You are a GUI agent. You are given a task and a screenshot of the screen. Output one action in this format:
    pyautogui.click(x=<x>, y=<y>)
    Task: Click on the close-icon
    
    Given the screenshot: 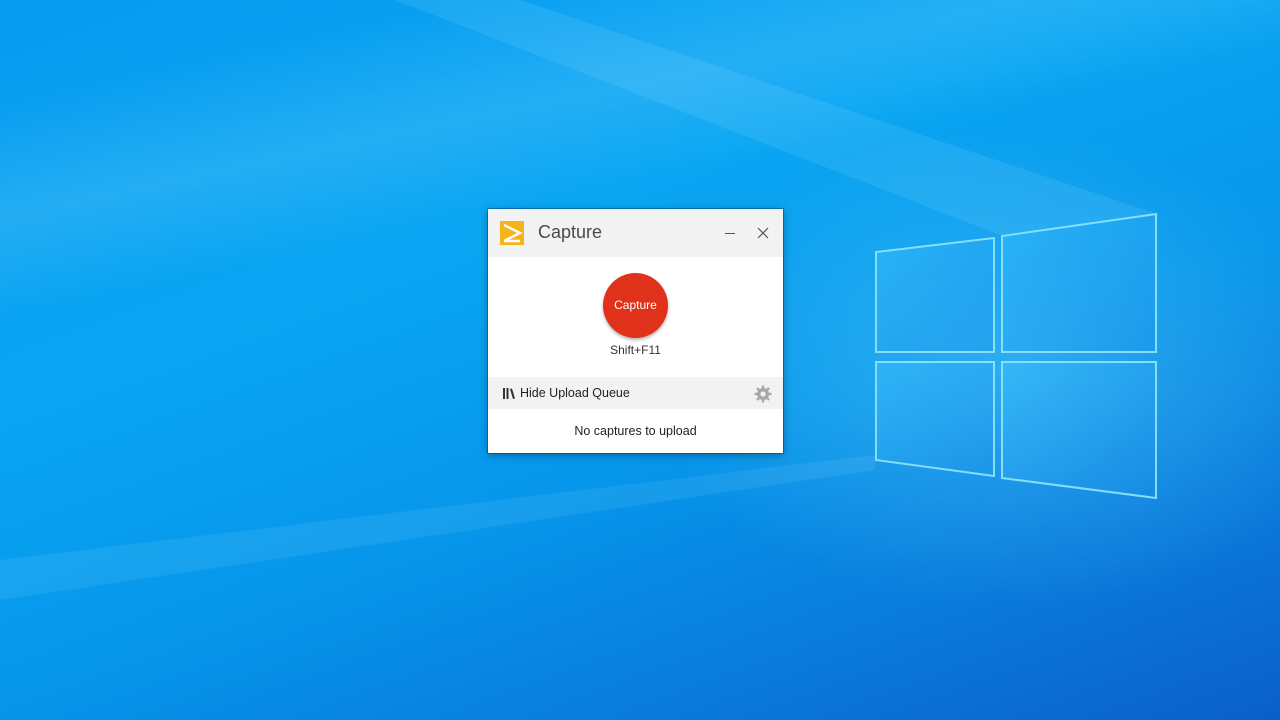 What is the action you would take?
    pyautogui.click(x=763, y=233)
    